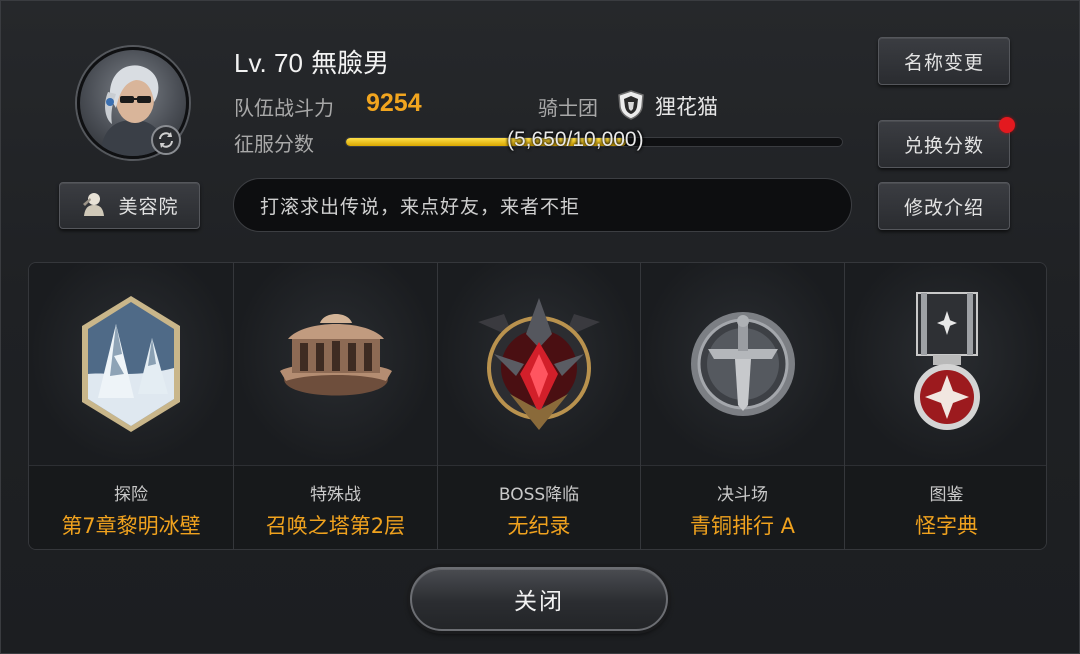 The width and height of the screenshot is (1080, 654). I want to click on guild-label: 骑士团, so click(568, 108).